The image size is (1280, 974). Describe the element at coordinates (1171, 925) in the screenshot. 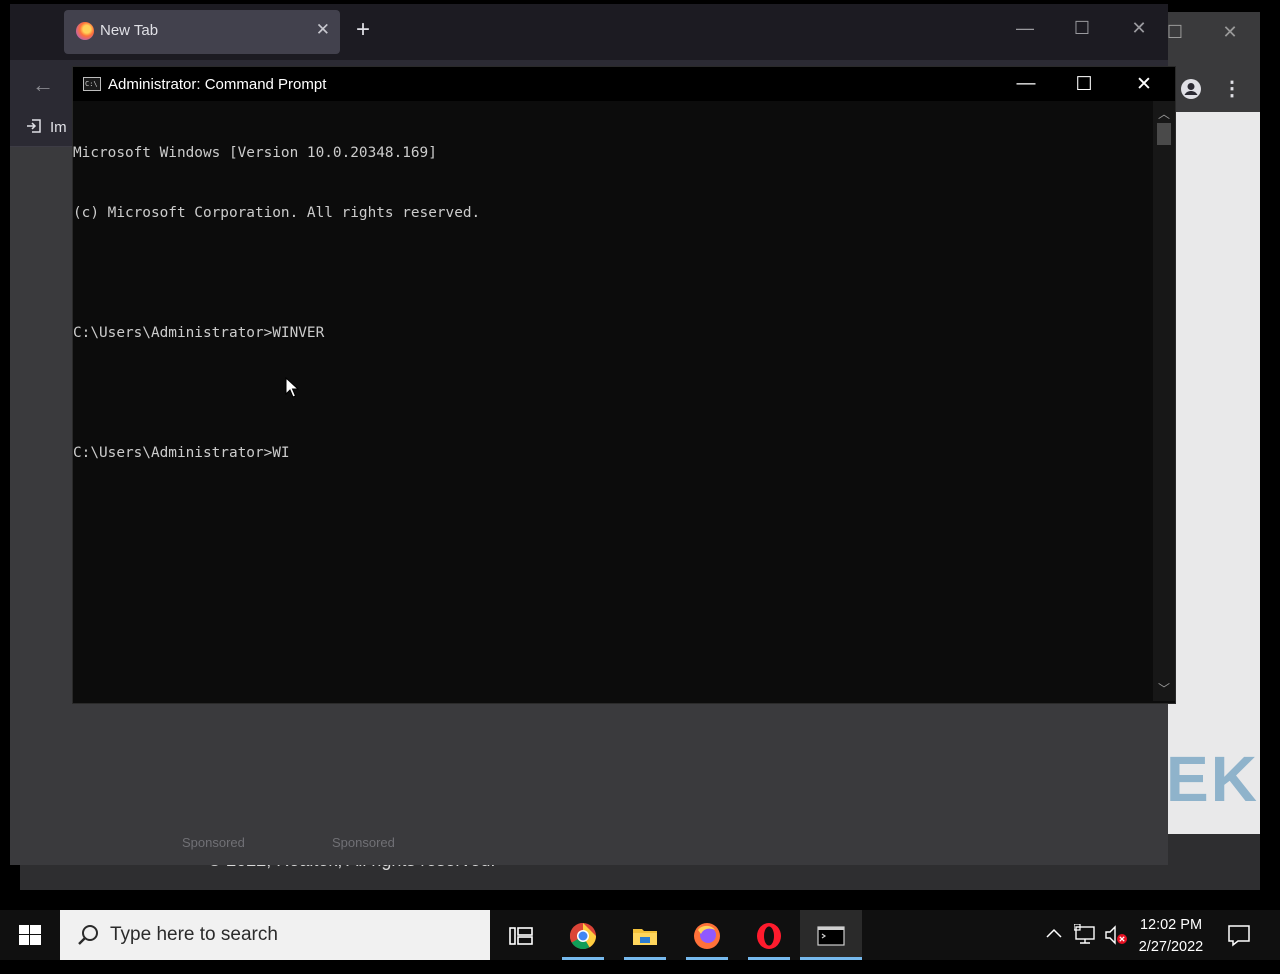

I see `clock-time: 12:02 PM` at that location.